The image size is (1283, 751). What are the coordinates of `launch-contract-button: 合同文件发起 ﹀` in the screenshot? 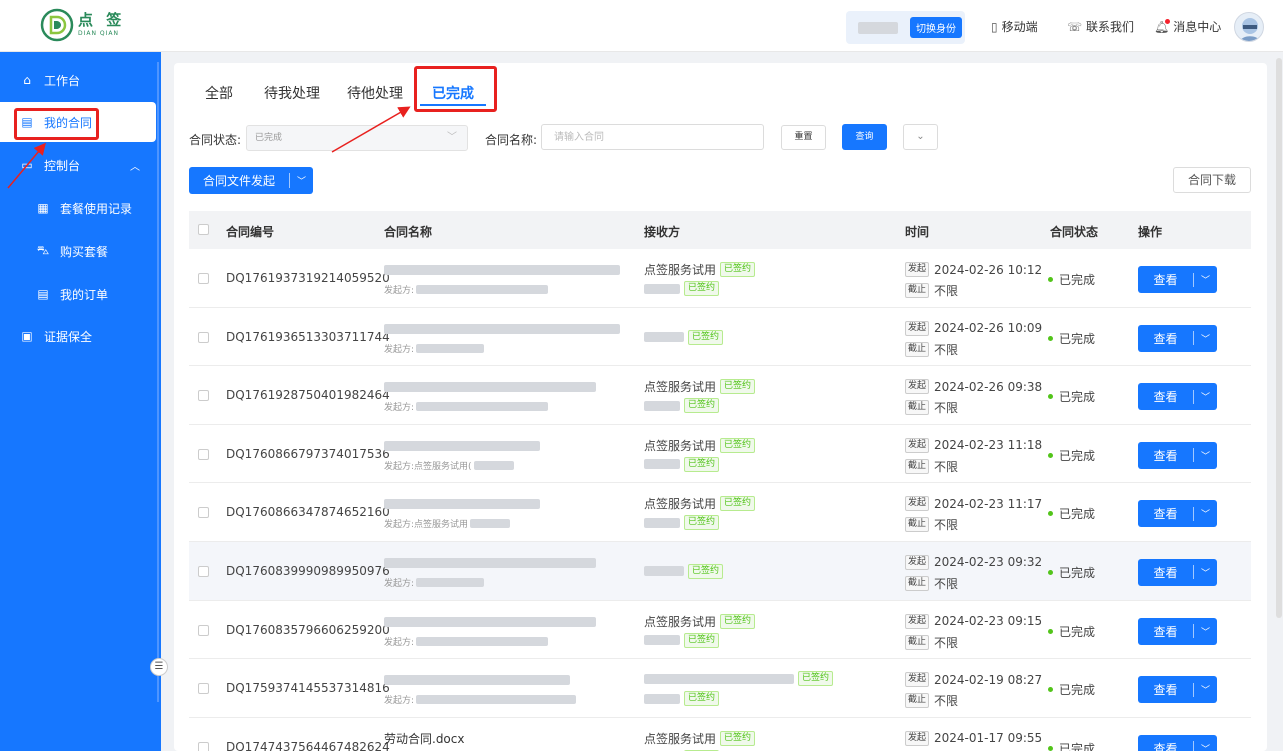 It's located at (251, 180).